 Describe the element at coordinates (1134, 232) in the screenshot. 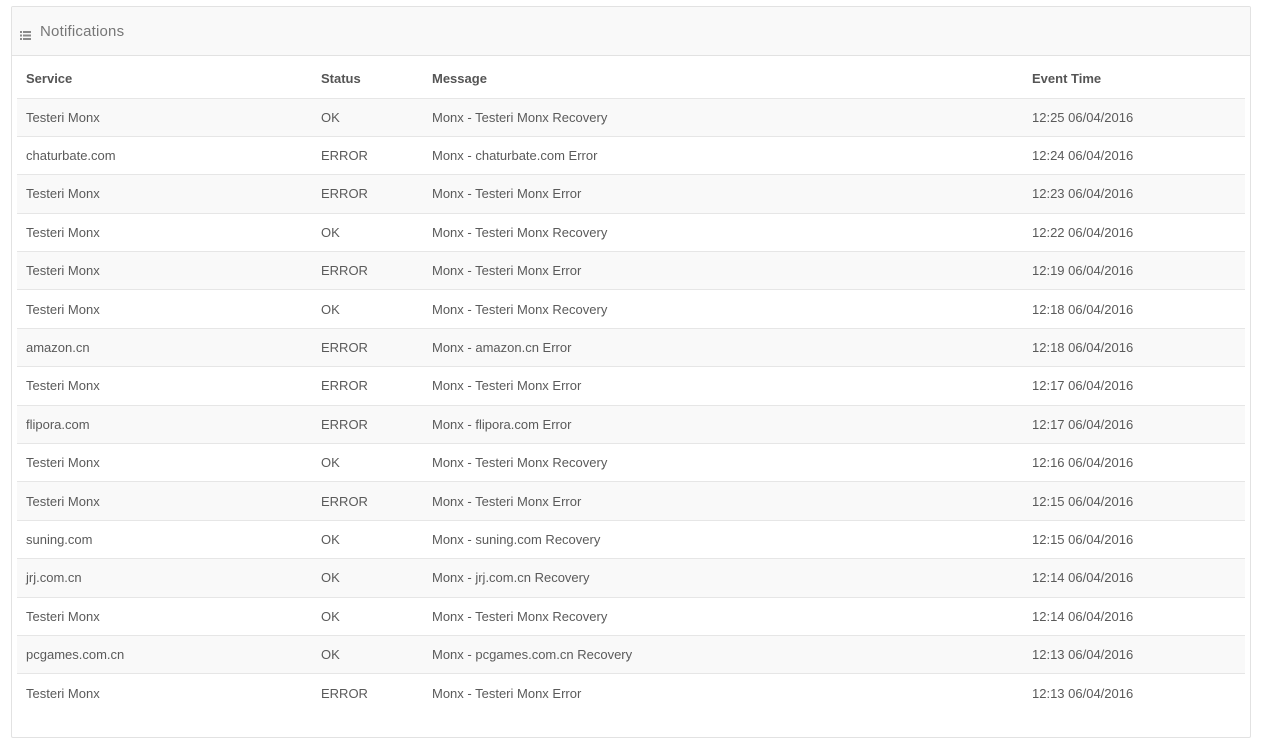

I see `event-time-cell: 12:22 06/04/2016` at that location.